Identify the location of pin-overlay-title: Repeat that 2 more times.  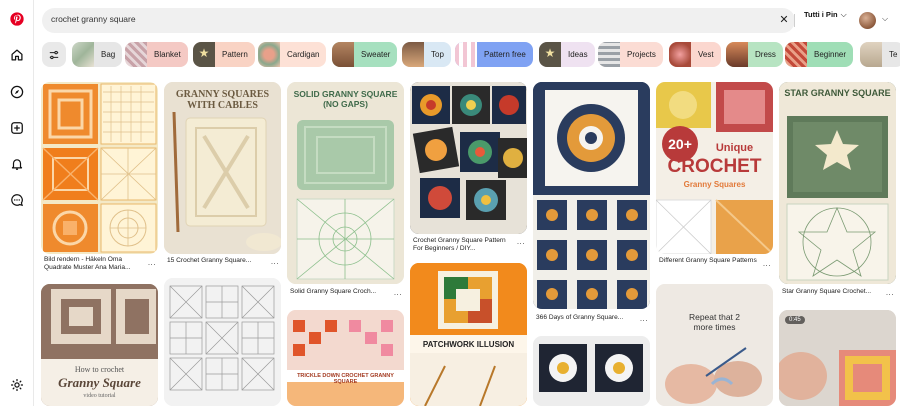
(714, 322).